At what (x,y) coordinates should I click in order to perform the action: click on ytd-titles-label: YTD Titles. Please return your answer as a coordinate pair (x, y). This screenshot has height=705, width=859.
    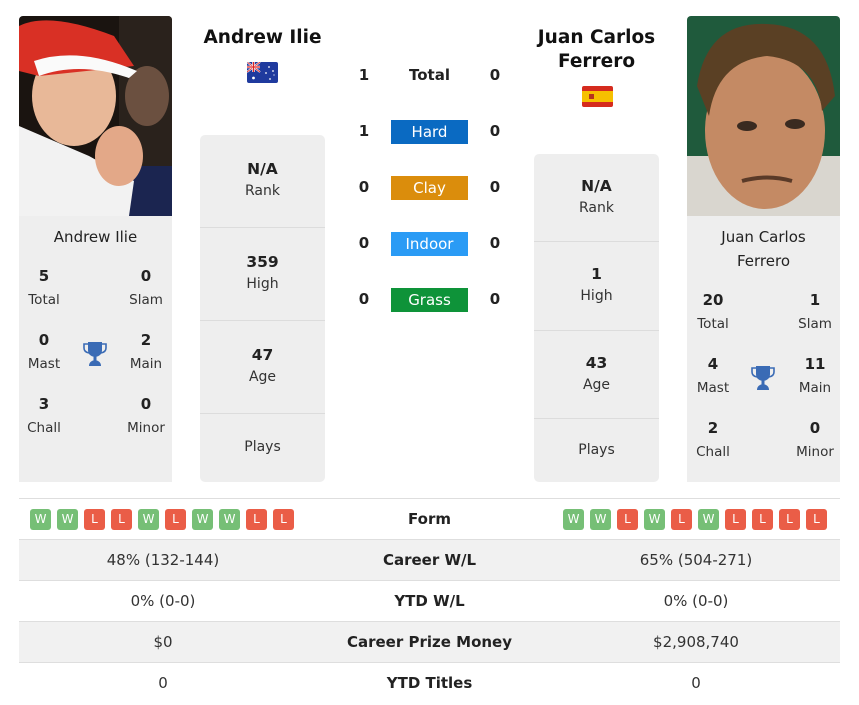
    Looking at the image, I should click on (429, 683).